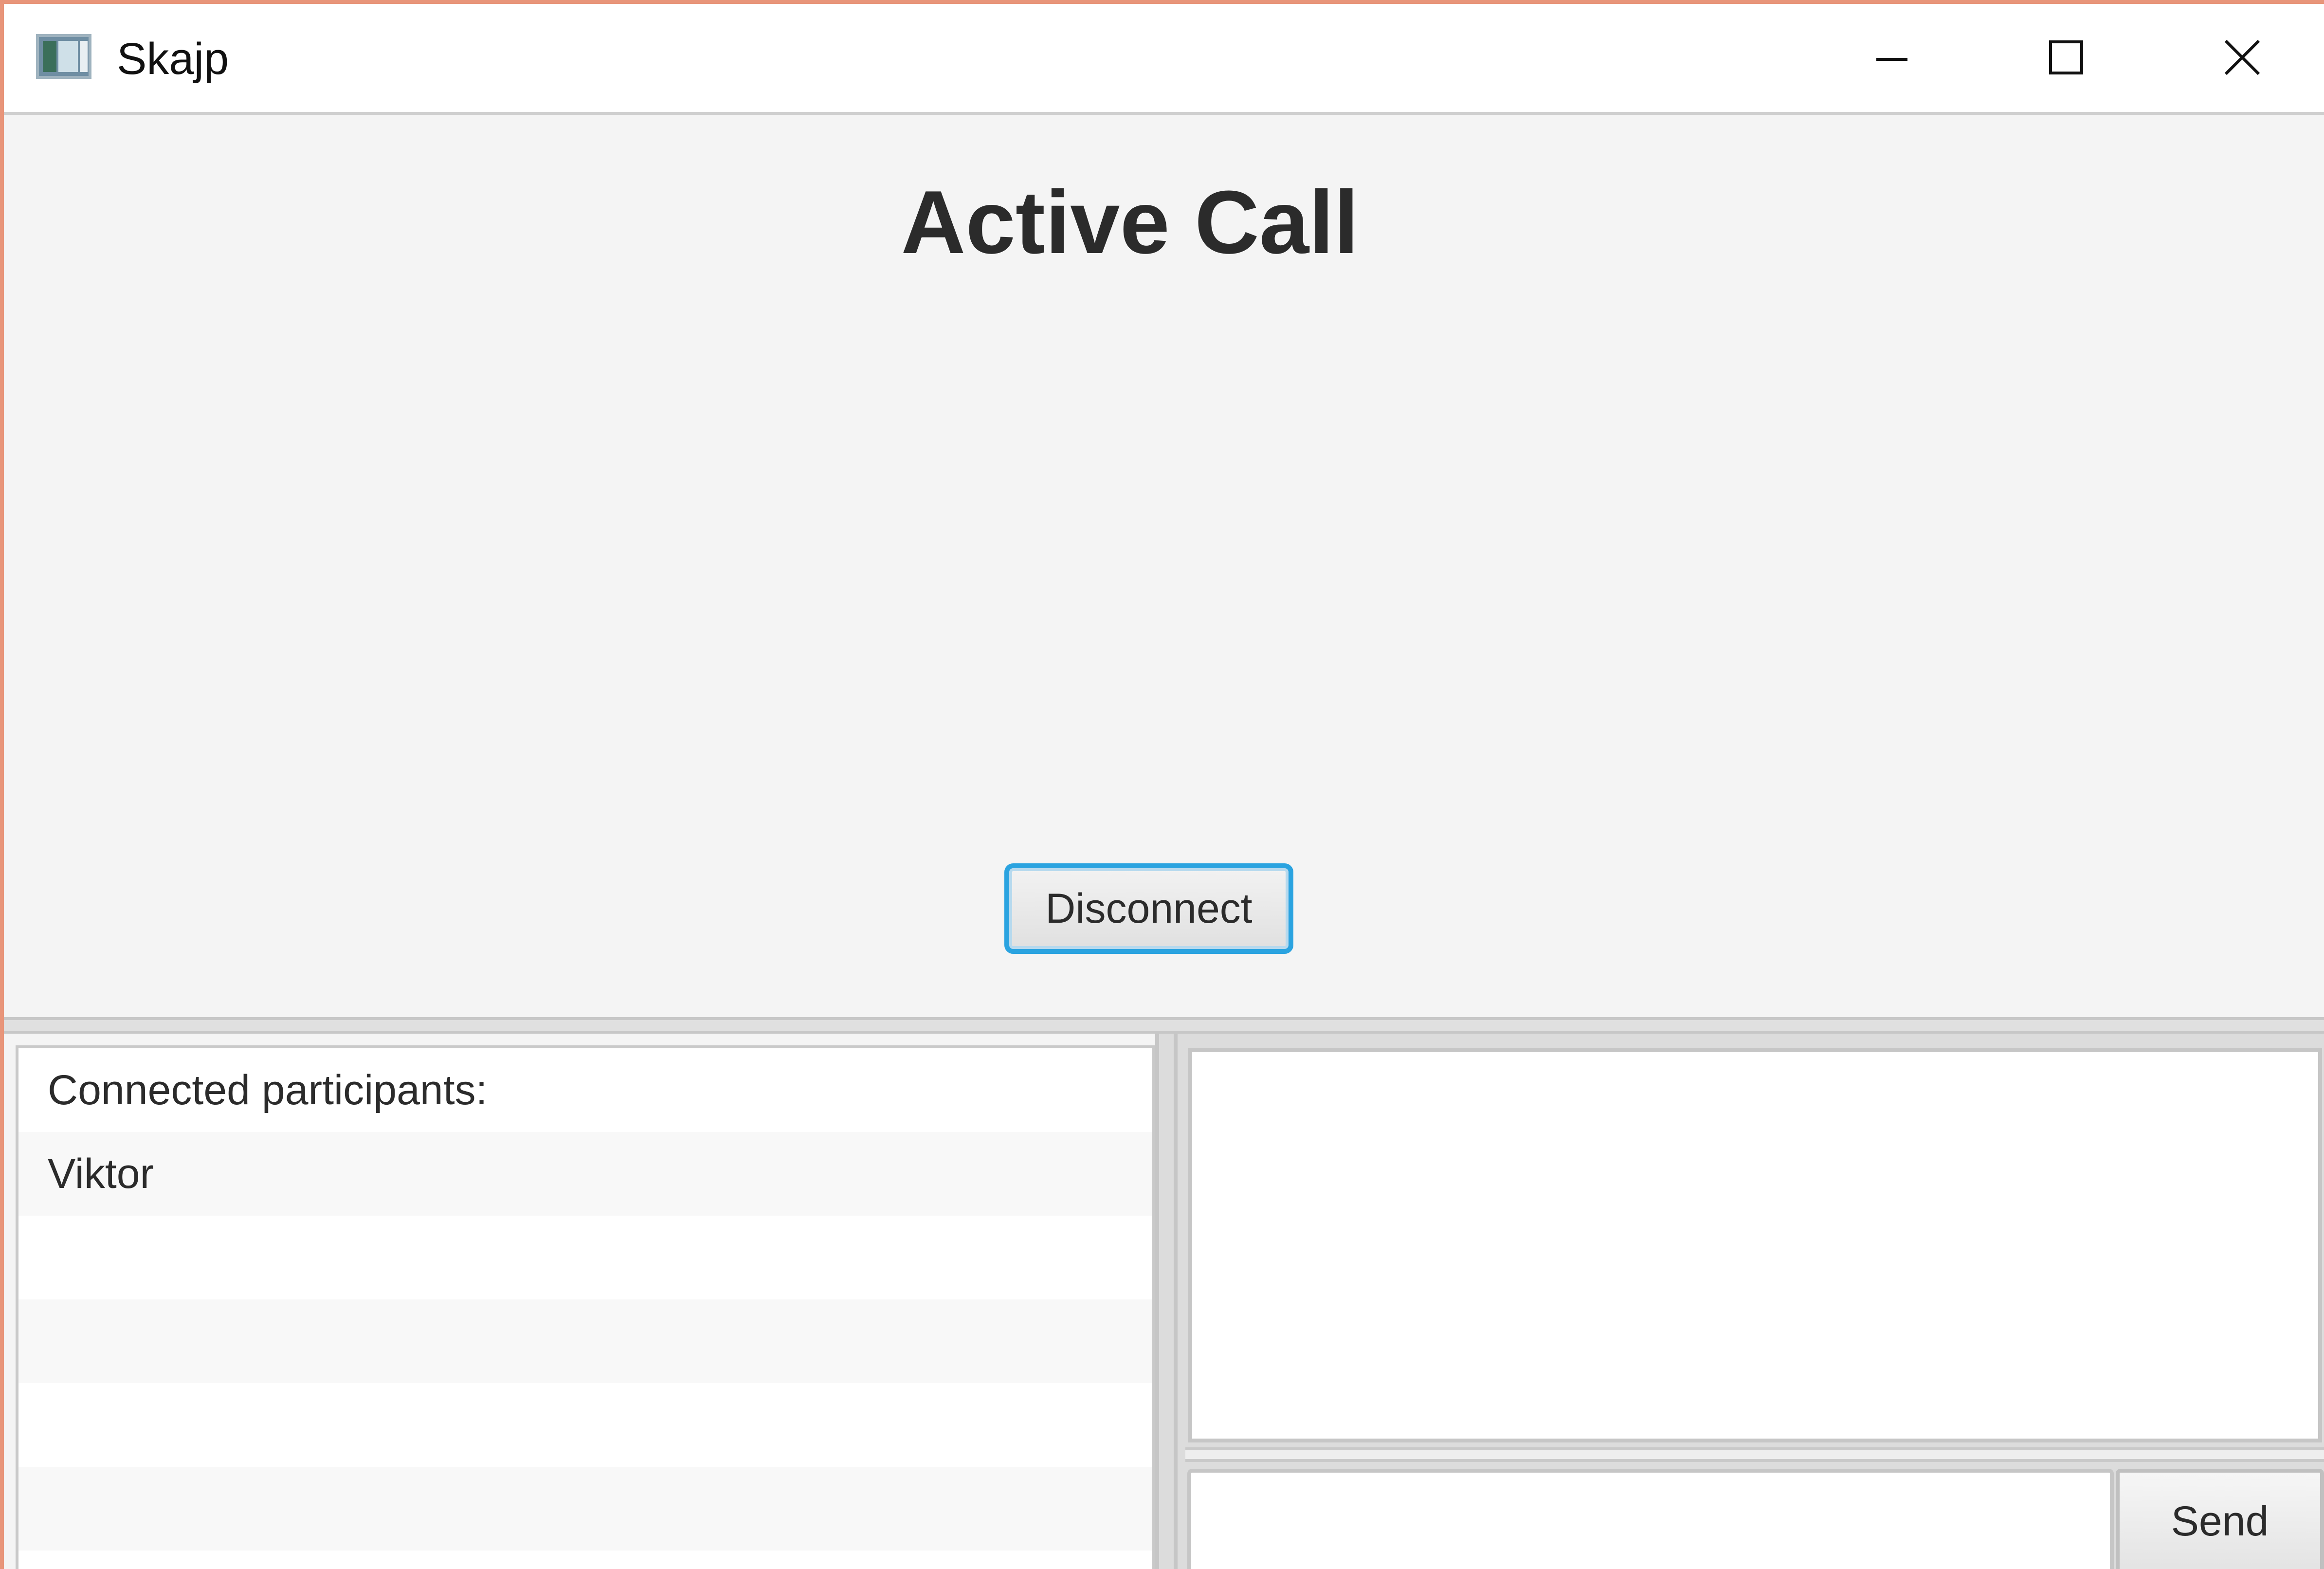 The height and width of the screenshot is (1569, 2324). Describe the element at coordinates (1891, 59) in the screenshot. I see `minimize-icon` at that location.